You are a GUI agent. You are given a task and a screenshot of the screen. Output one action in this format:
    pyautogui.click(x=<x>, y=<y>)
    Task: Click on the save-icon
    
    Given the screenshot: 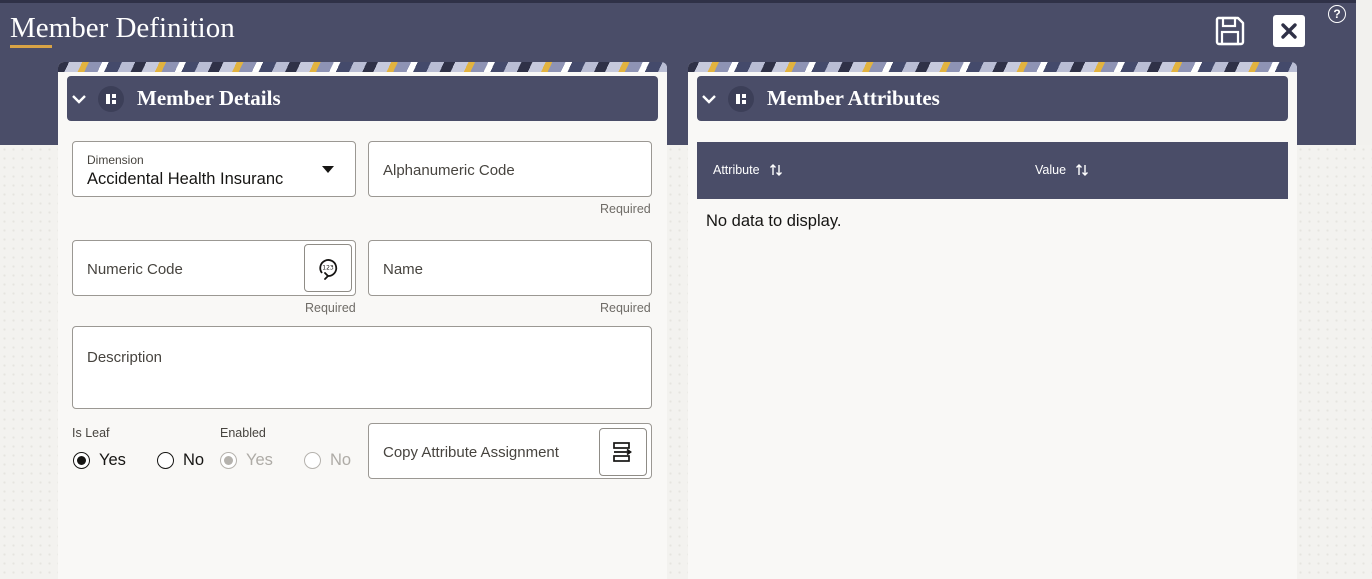 What is the action you would take?
    pyautogui.click(x=1230, y=31)
    